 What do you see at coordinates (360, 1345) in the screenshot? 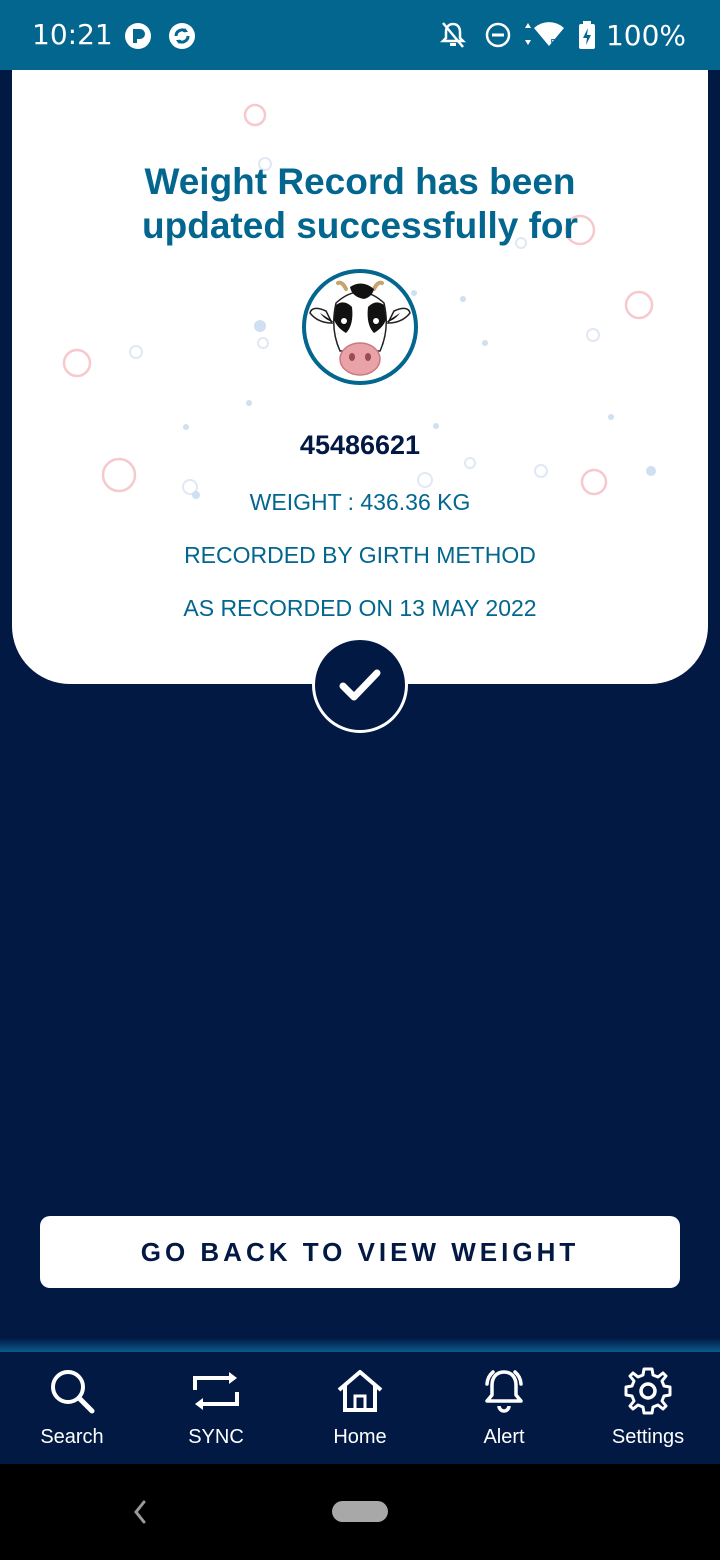
I see `bottom-nav-divider` at bounding box center [360, 1345].